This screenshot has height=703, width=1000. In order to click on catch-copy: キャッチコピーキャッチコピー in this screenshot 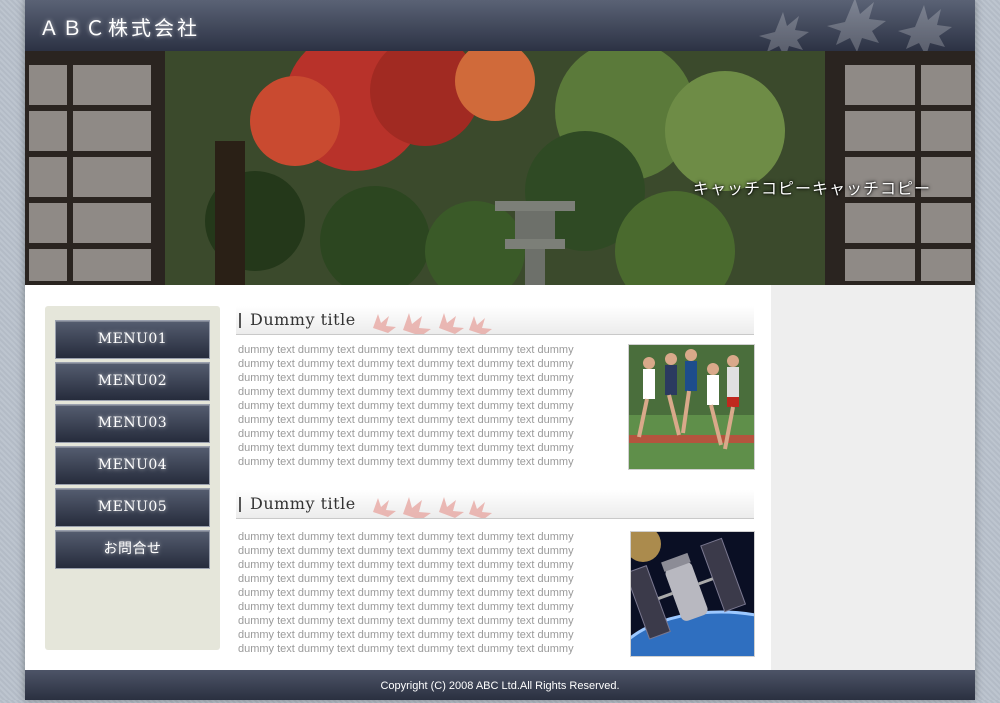, I will do `click(811, 188)`.